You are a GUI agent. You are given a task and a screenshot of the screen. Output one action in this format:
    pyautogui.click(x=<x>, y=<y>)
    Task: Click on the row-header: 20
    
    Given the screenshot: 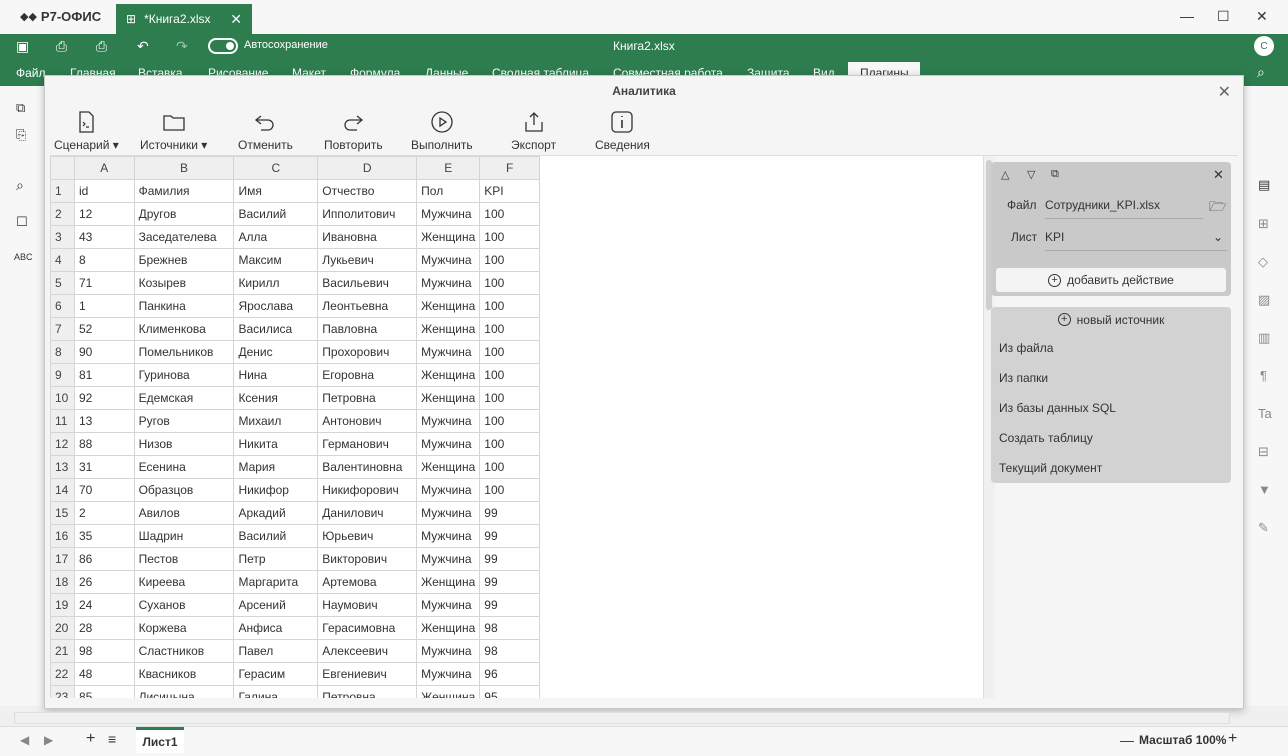 What is the action you would take?
    pyautogui.click(x=62, y=628)
    